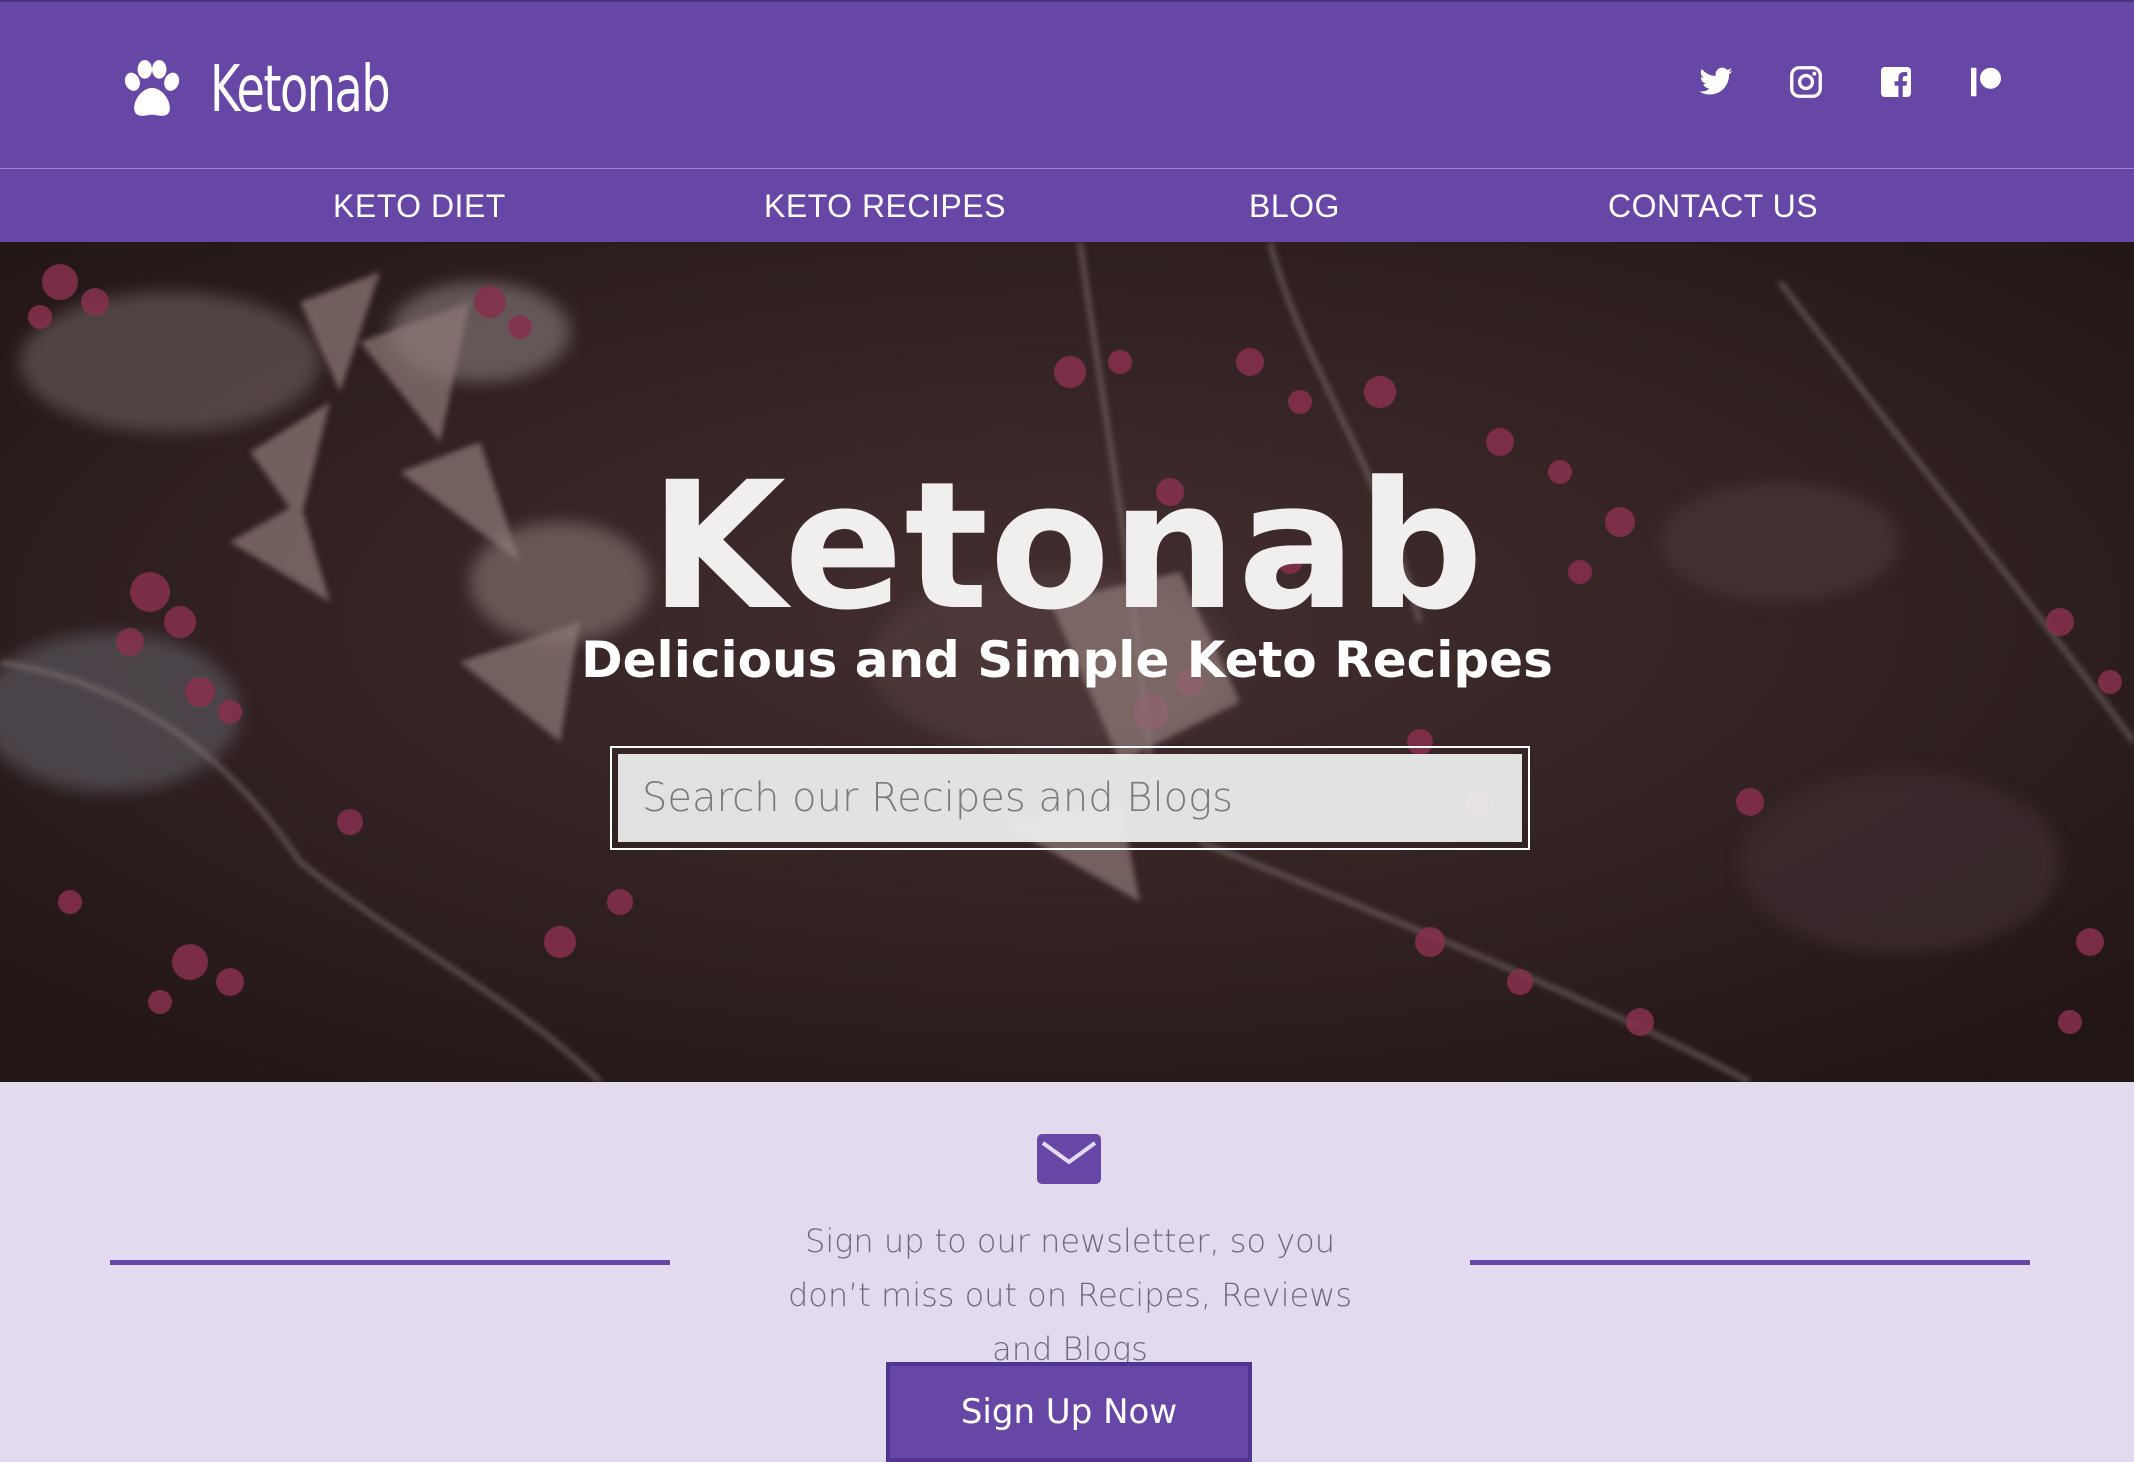 This screenshot has width=2134, height=1462. I want to click on hero-title: Ketonab, so click(1067, 546).